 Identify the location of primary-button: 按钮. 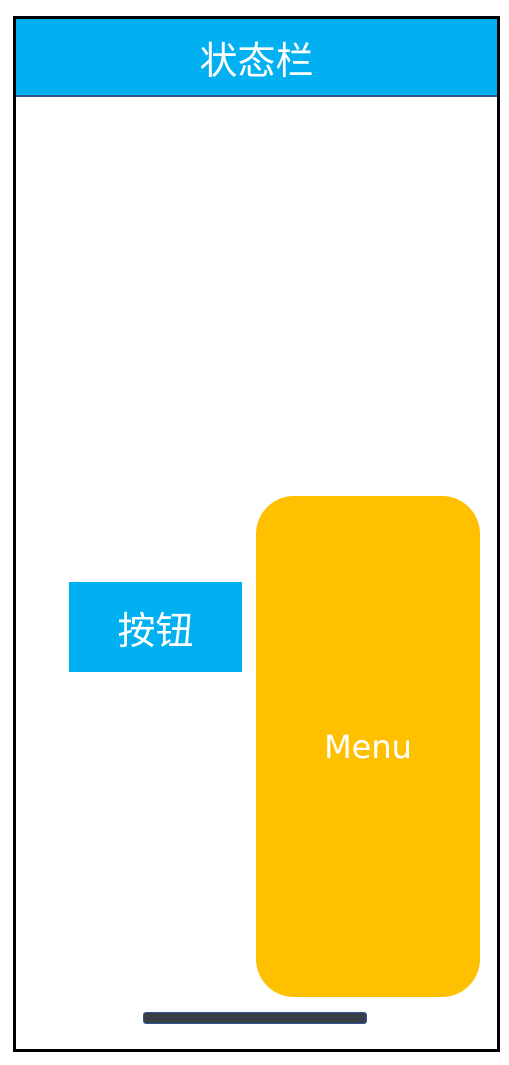
(155, 627).